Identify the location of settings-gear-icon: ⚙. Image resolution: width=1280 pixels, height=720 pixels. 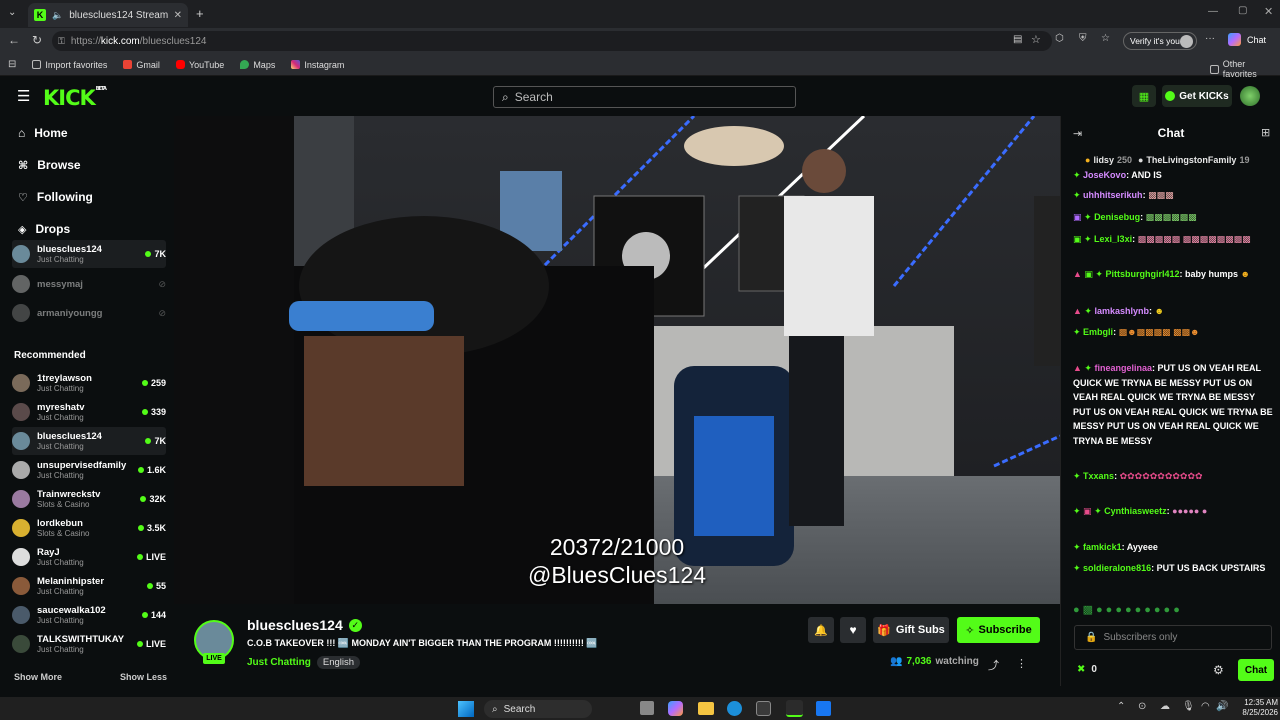
(1218, 670).